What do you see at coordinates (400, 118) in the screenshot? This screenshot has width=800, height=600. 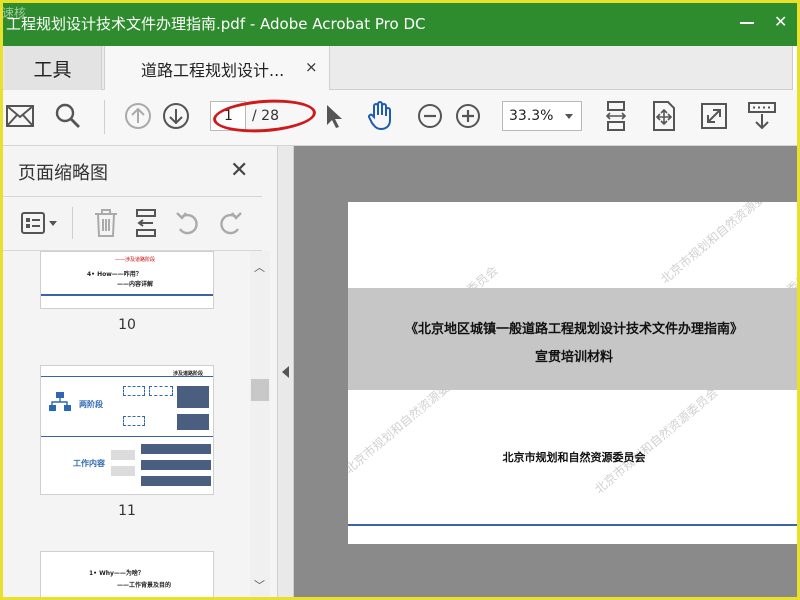 I see `main-toolbar: 1 / 28 33.3%` at bounding box center [400, 118].